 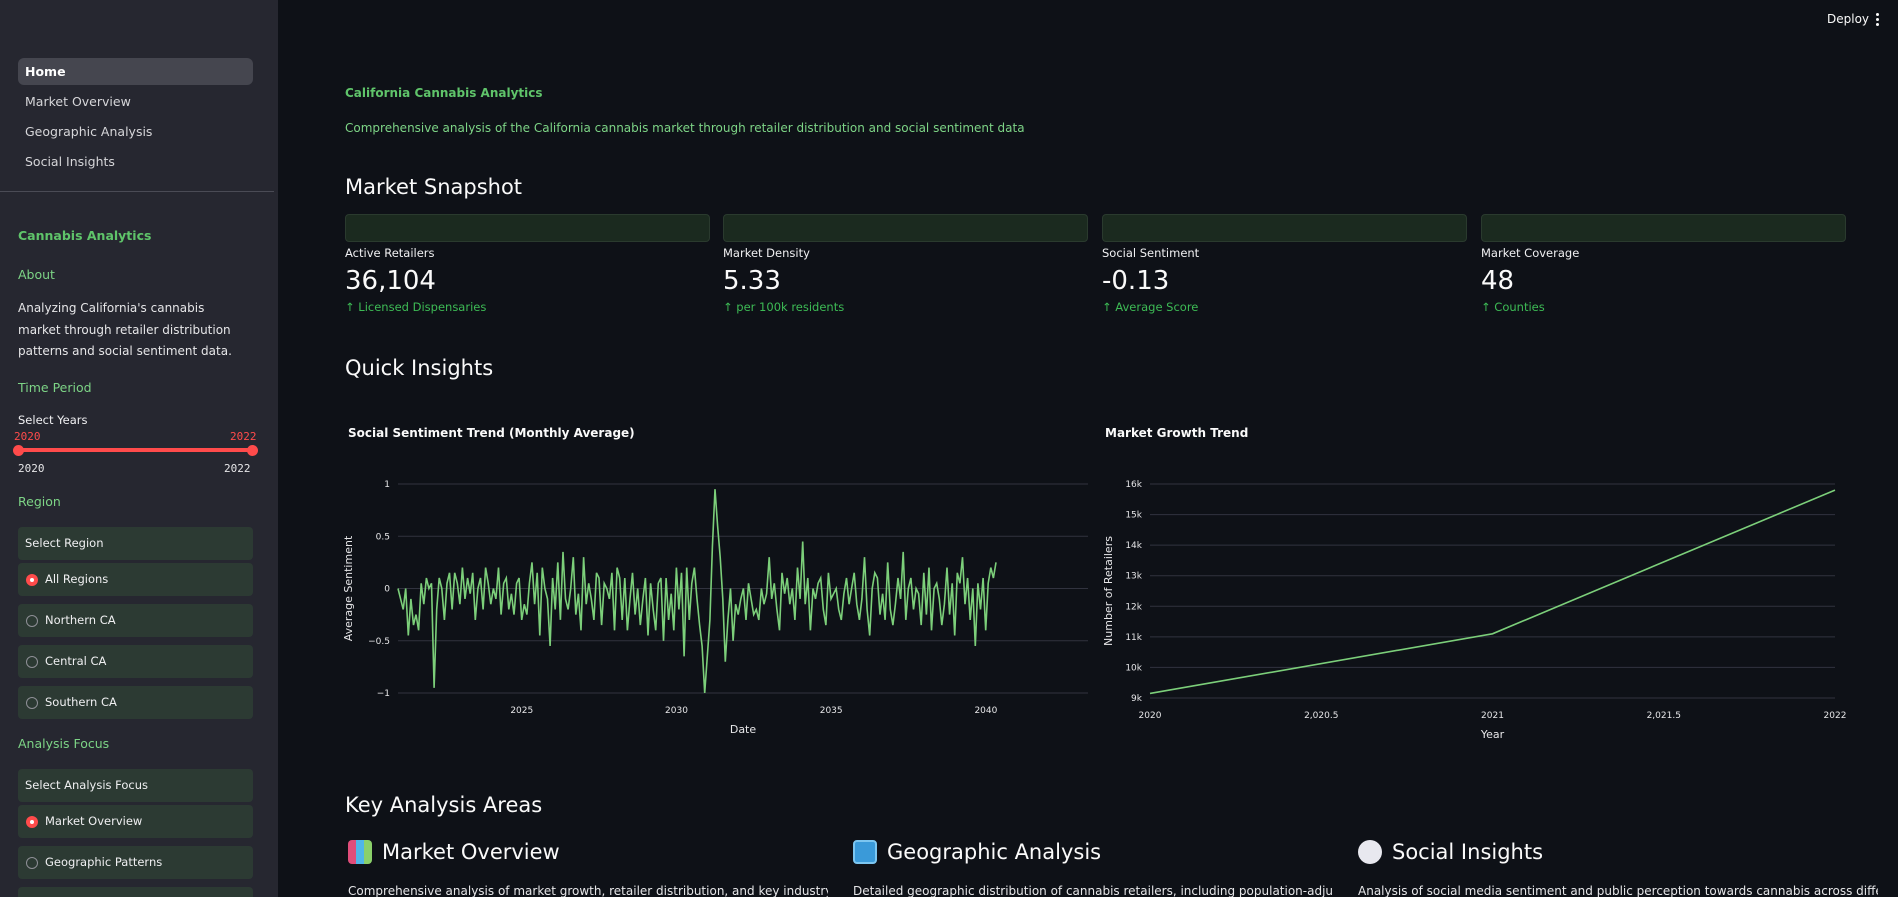 I want to click on metric-value: 5.33, so click(x=752, y=281).